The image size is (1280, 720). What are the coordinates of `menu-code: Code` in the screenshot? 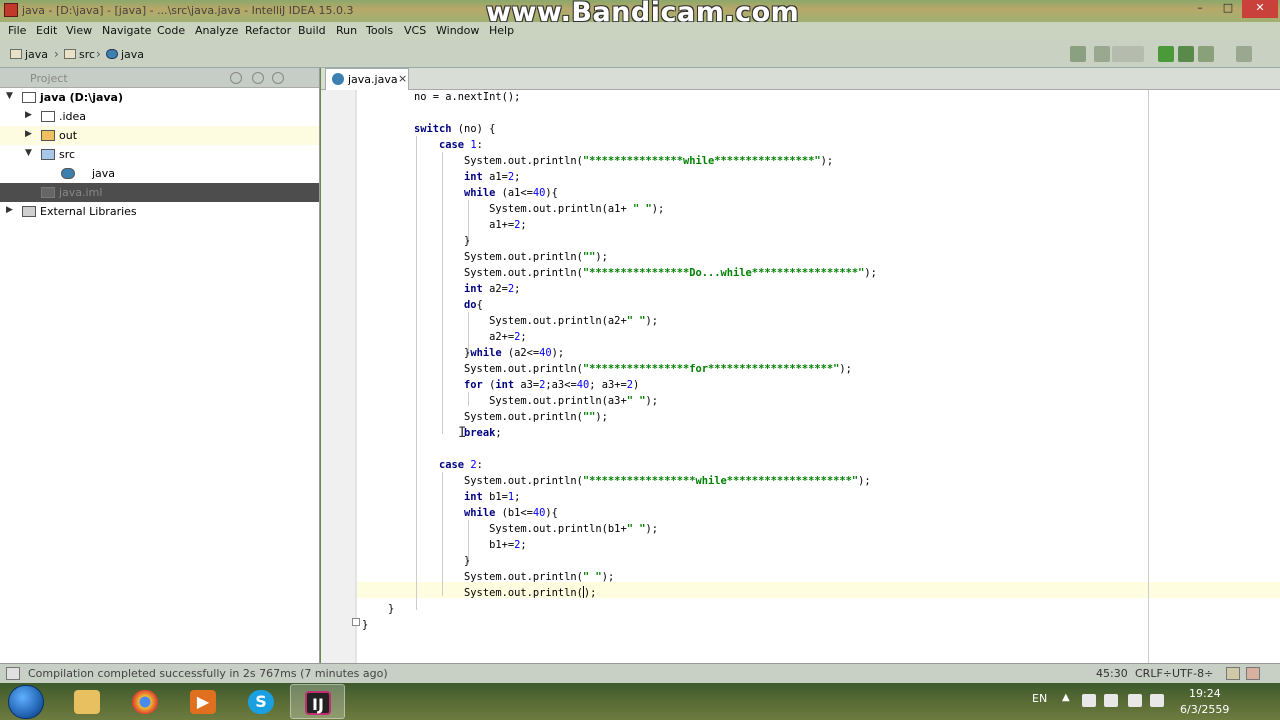 It's located at (171, 30).